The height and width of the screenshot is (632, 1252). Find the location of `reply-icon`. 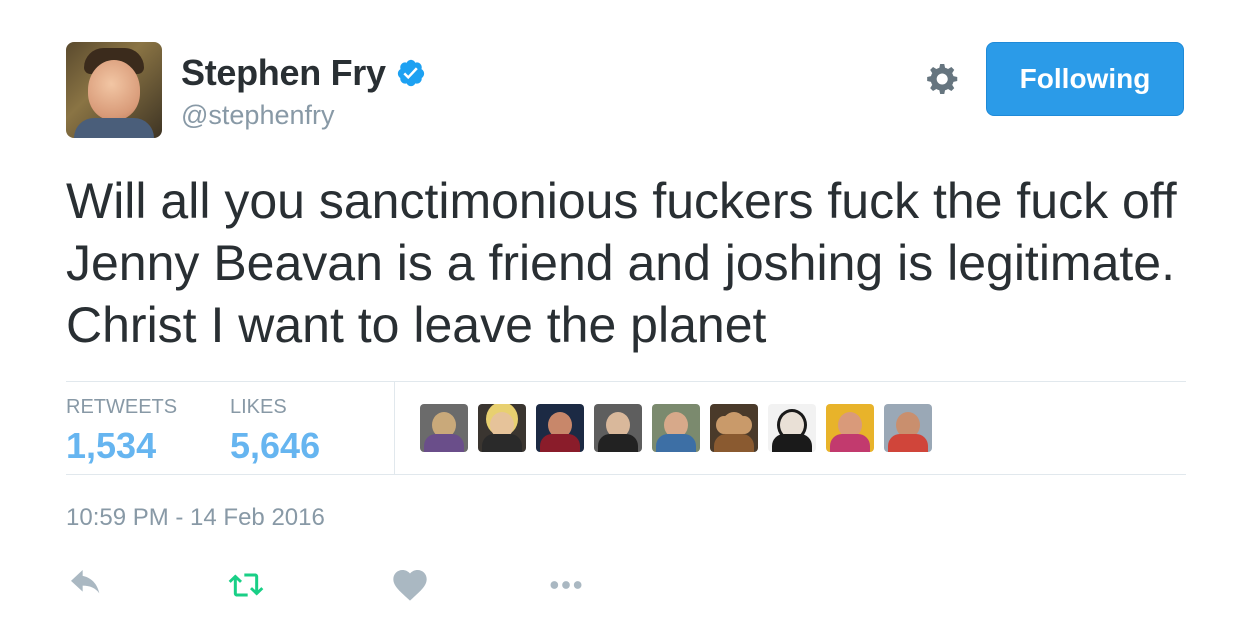

reply-icon is located at coordinates (86, 585).